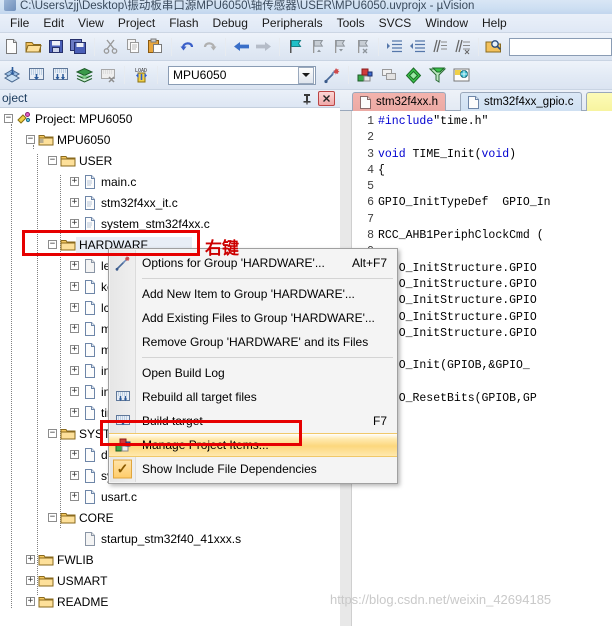 The width and height of the screenshot is (612, 626). I want to click on configure-packs-icon, so click(461, 75).